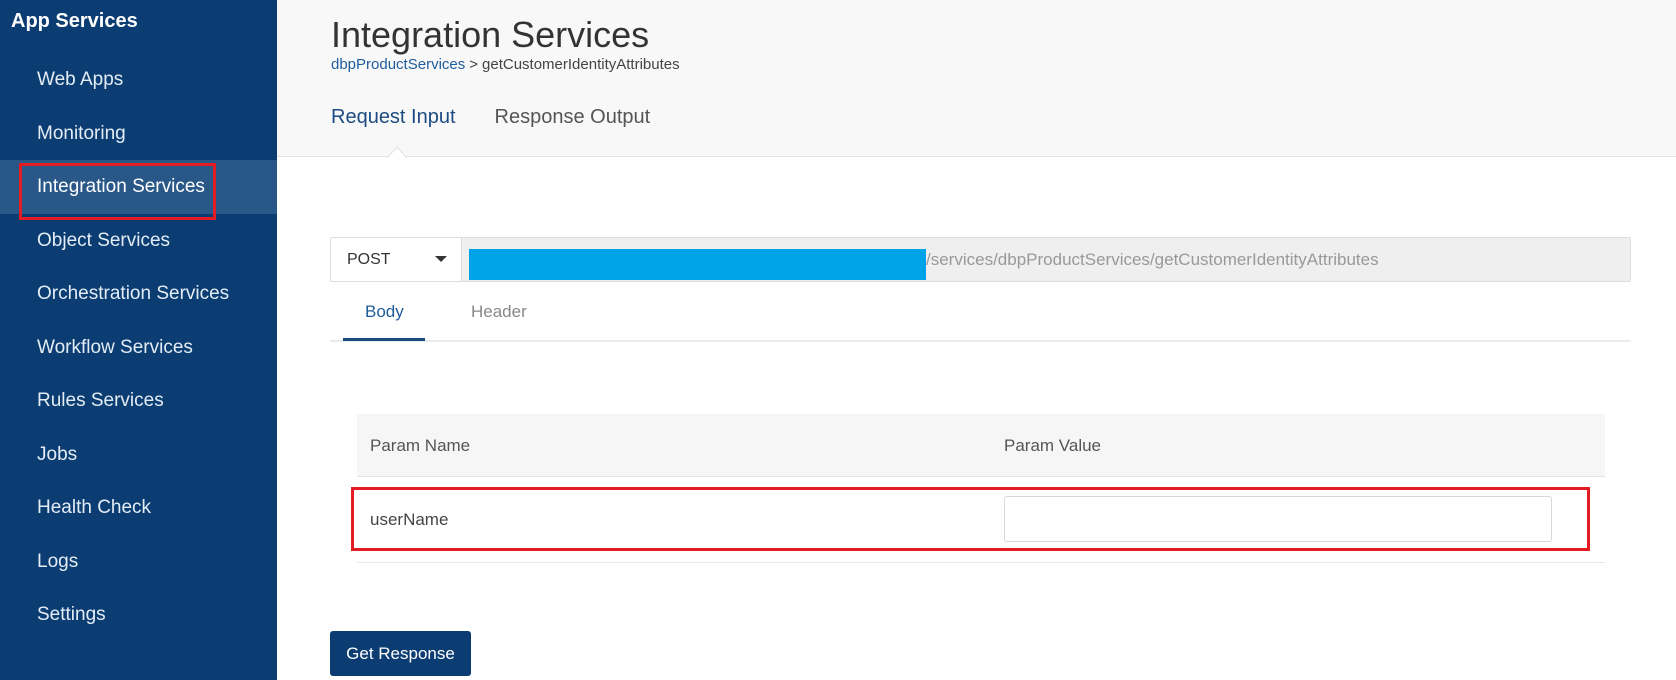 Image resolution: width=1676 pixels, height=680 pixels. Describe the element at coordinates (138, 455) in the screenshot. I see `sidebar-item-jobs: Jobs` at that location.